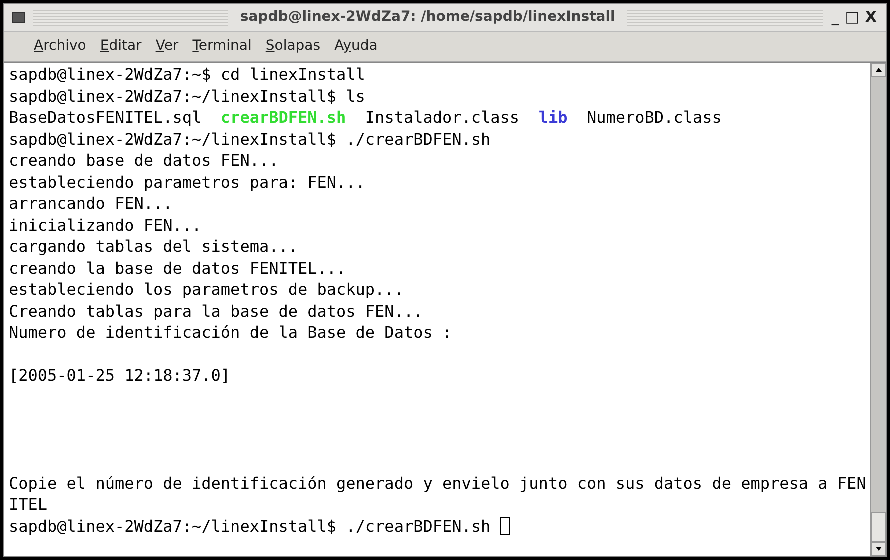  Describe the element at coordinates (654, 117) in the screenshot. I see `terminal-line: NumeroBD.class` at that location.